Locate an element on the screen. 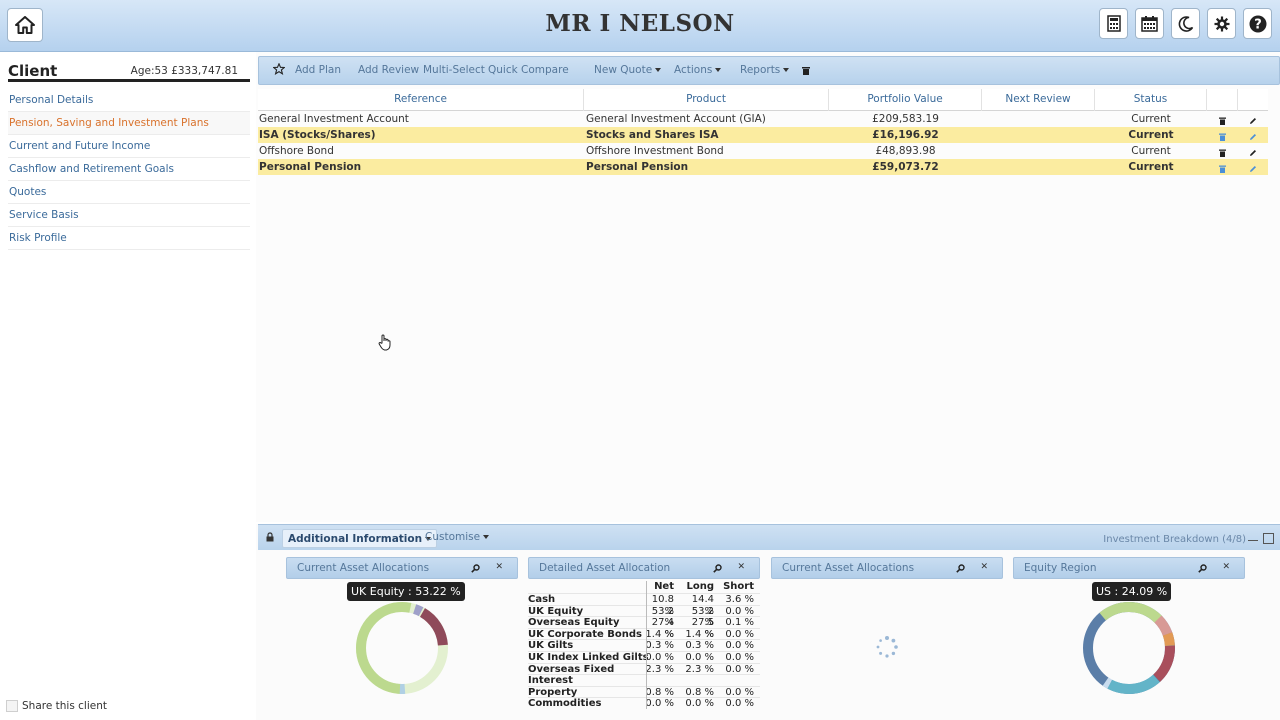 This screenshot has width=1280, height=720. home-button is located at coordinates (25, 25).